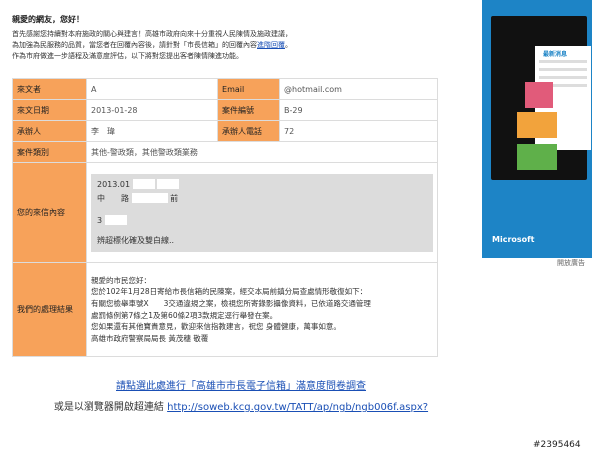 Image resolution: width=592 pixels, height=457 pixels. I want to click on officer-value: 李 瑋, so click(152, 131).